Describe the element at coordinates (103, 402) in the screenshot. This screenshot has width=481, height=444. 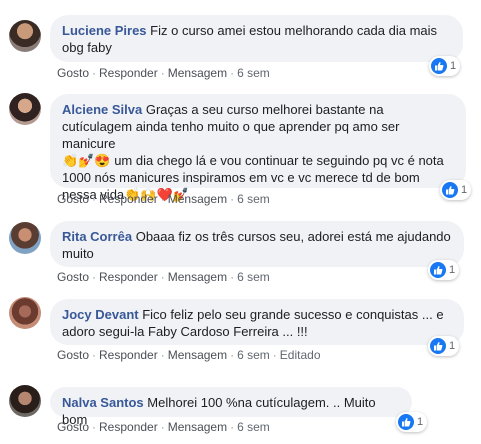
I see `comment-author: Nalva Santos` at that location.